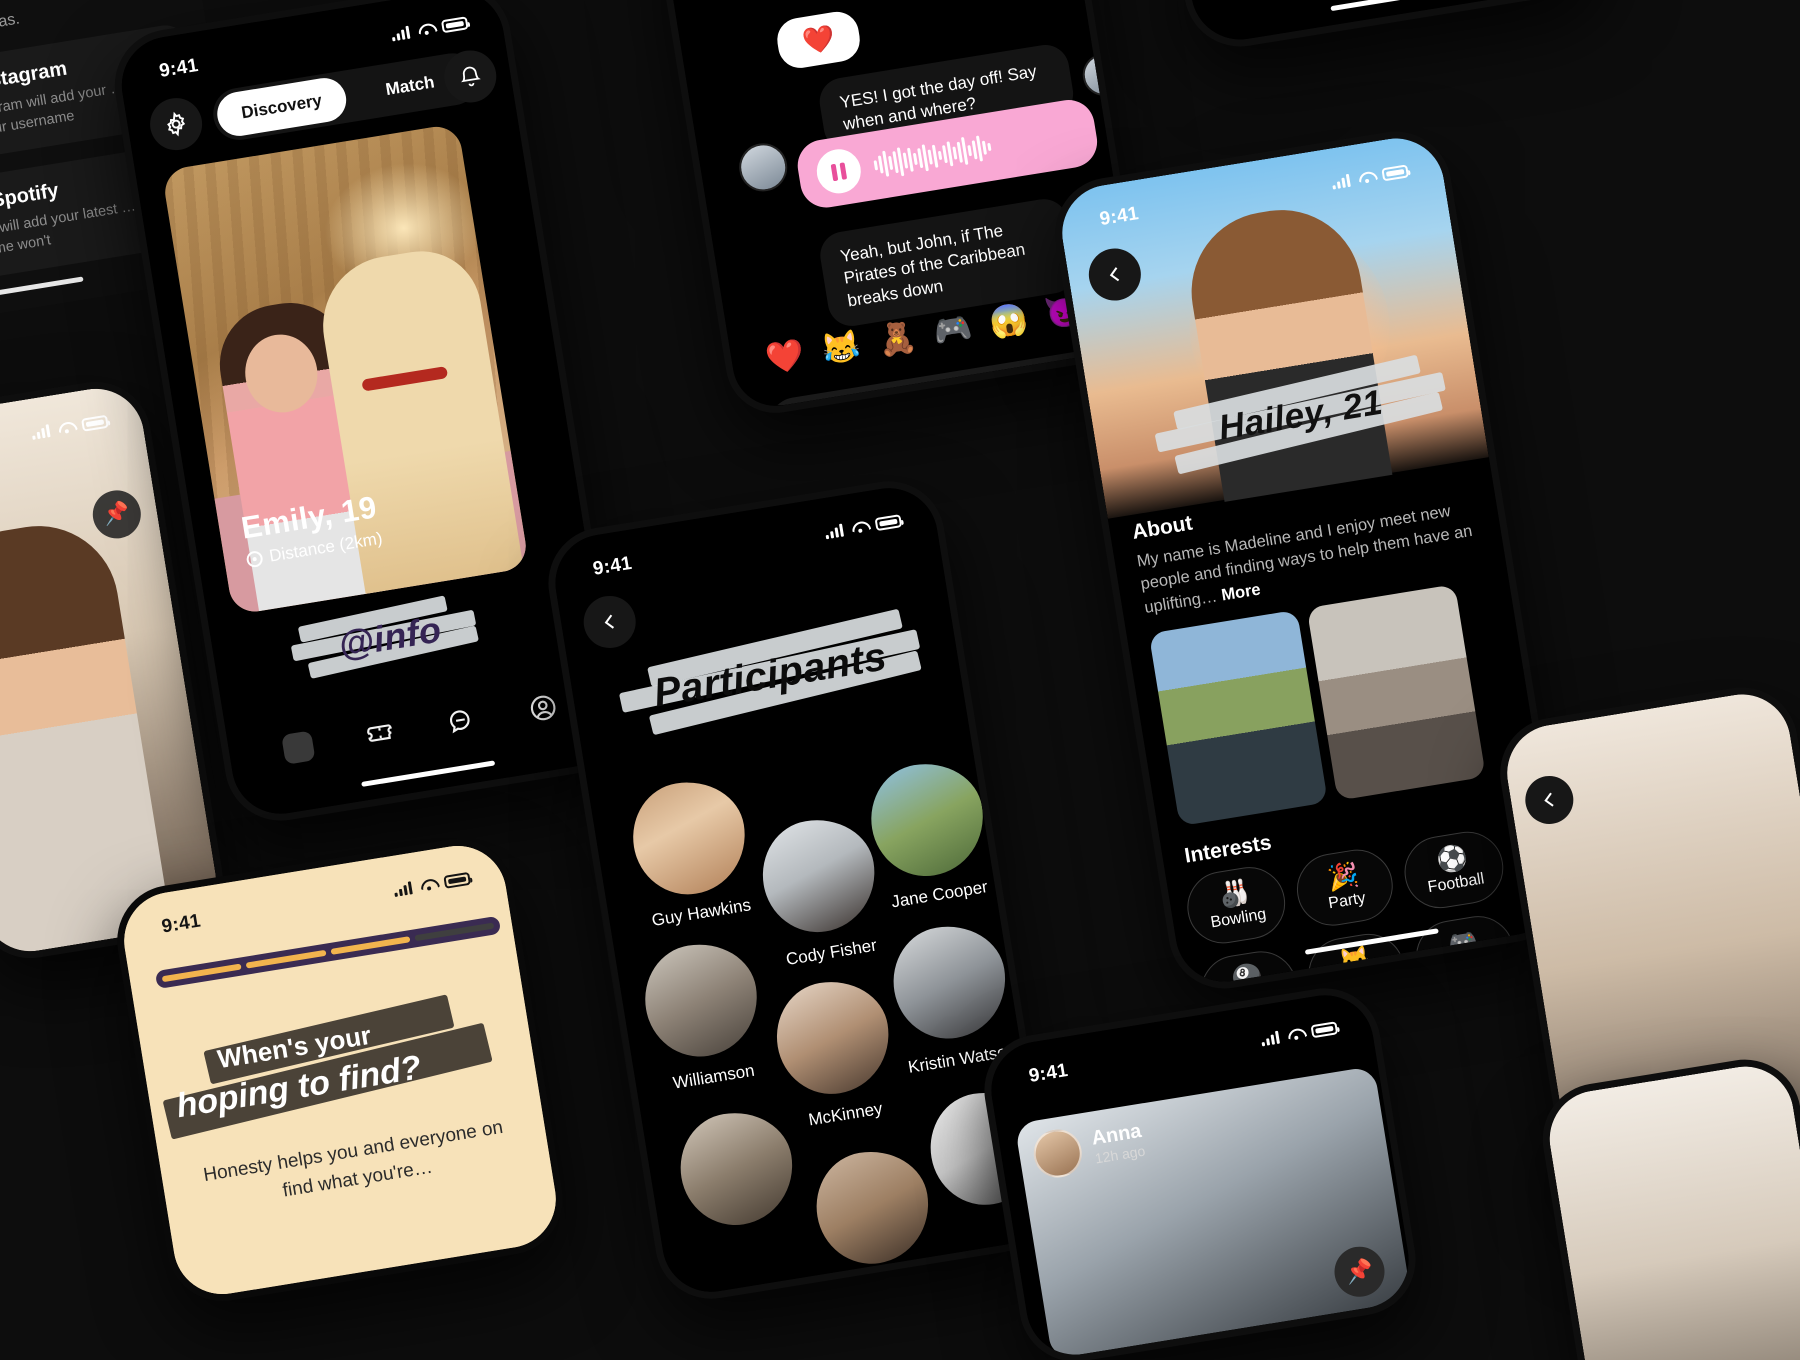 The image size is (1800, 1360). I want to click on phone-top-right-header: …y Fisher 2:30 pm, so click(1390, 27).